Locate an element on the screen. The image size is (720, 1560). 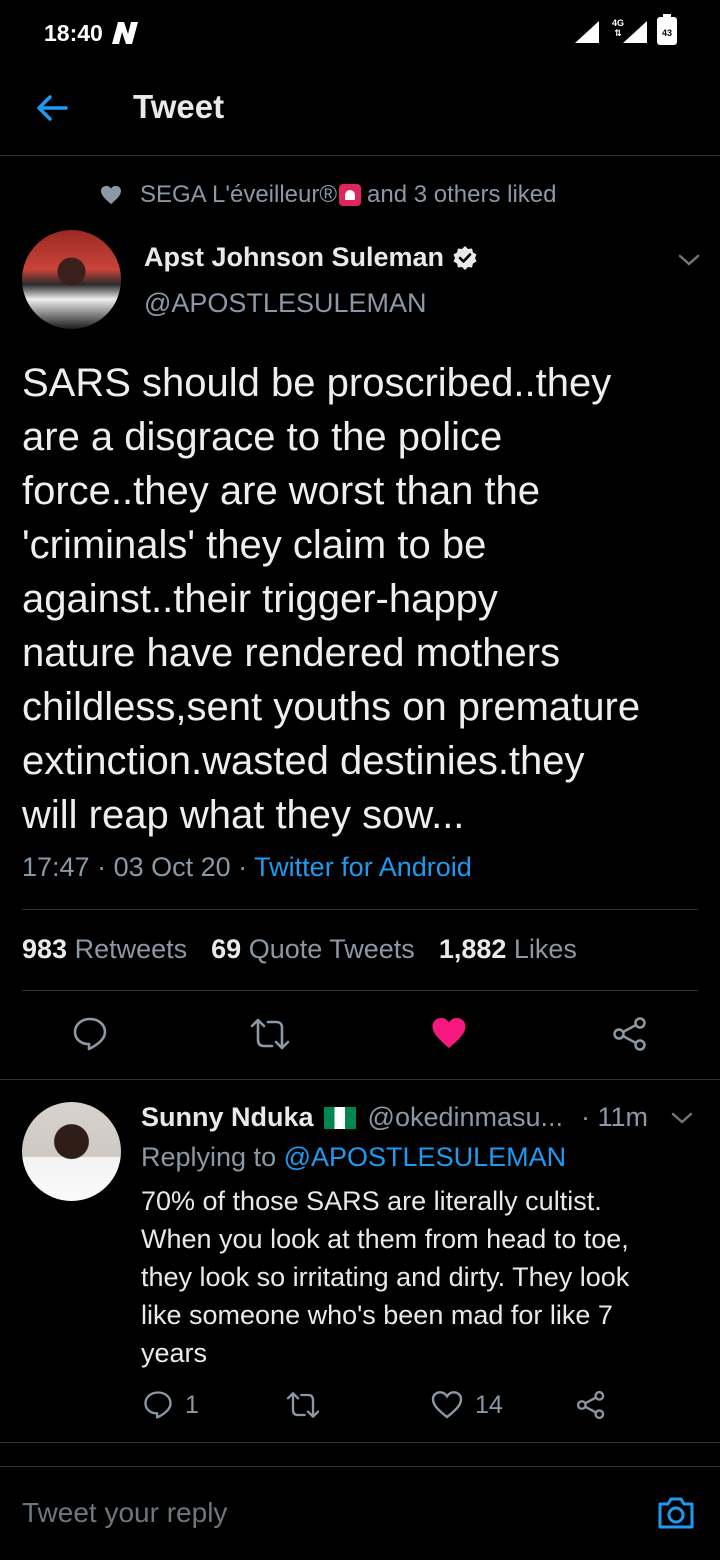
siren-emoji-icon is located at coordinates (350, 195).